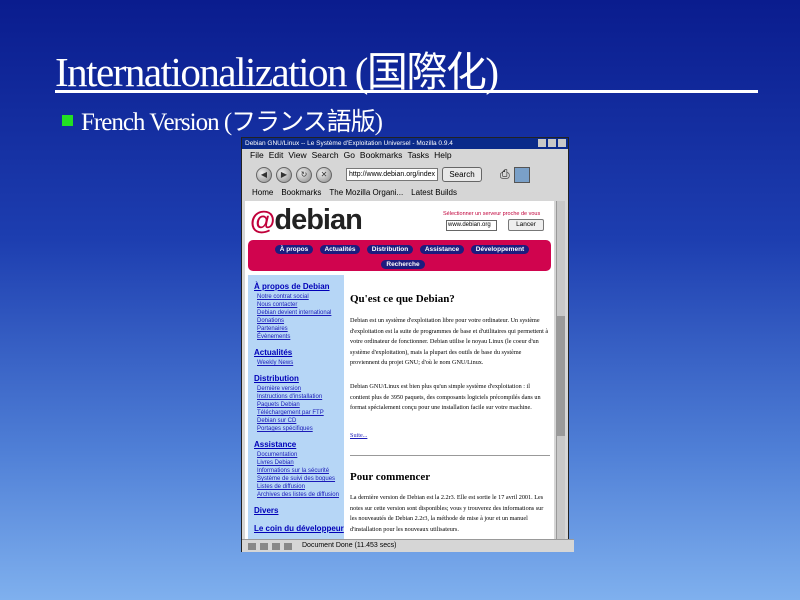 The height and width of the screenshot is (600, 800). I want to click on sidebar-link: Debian sur CD, so click(276, 421).